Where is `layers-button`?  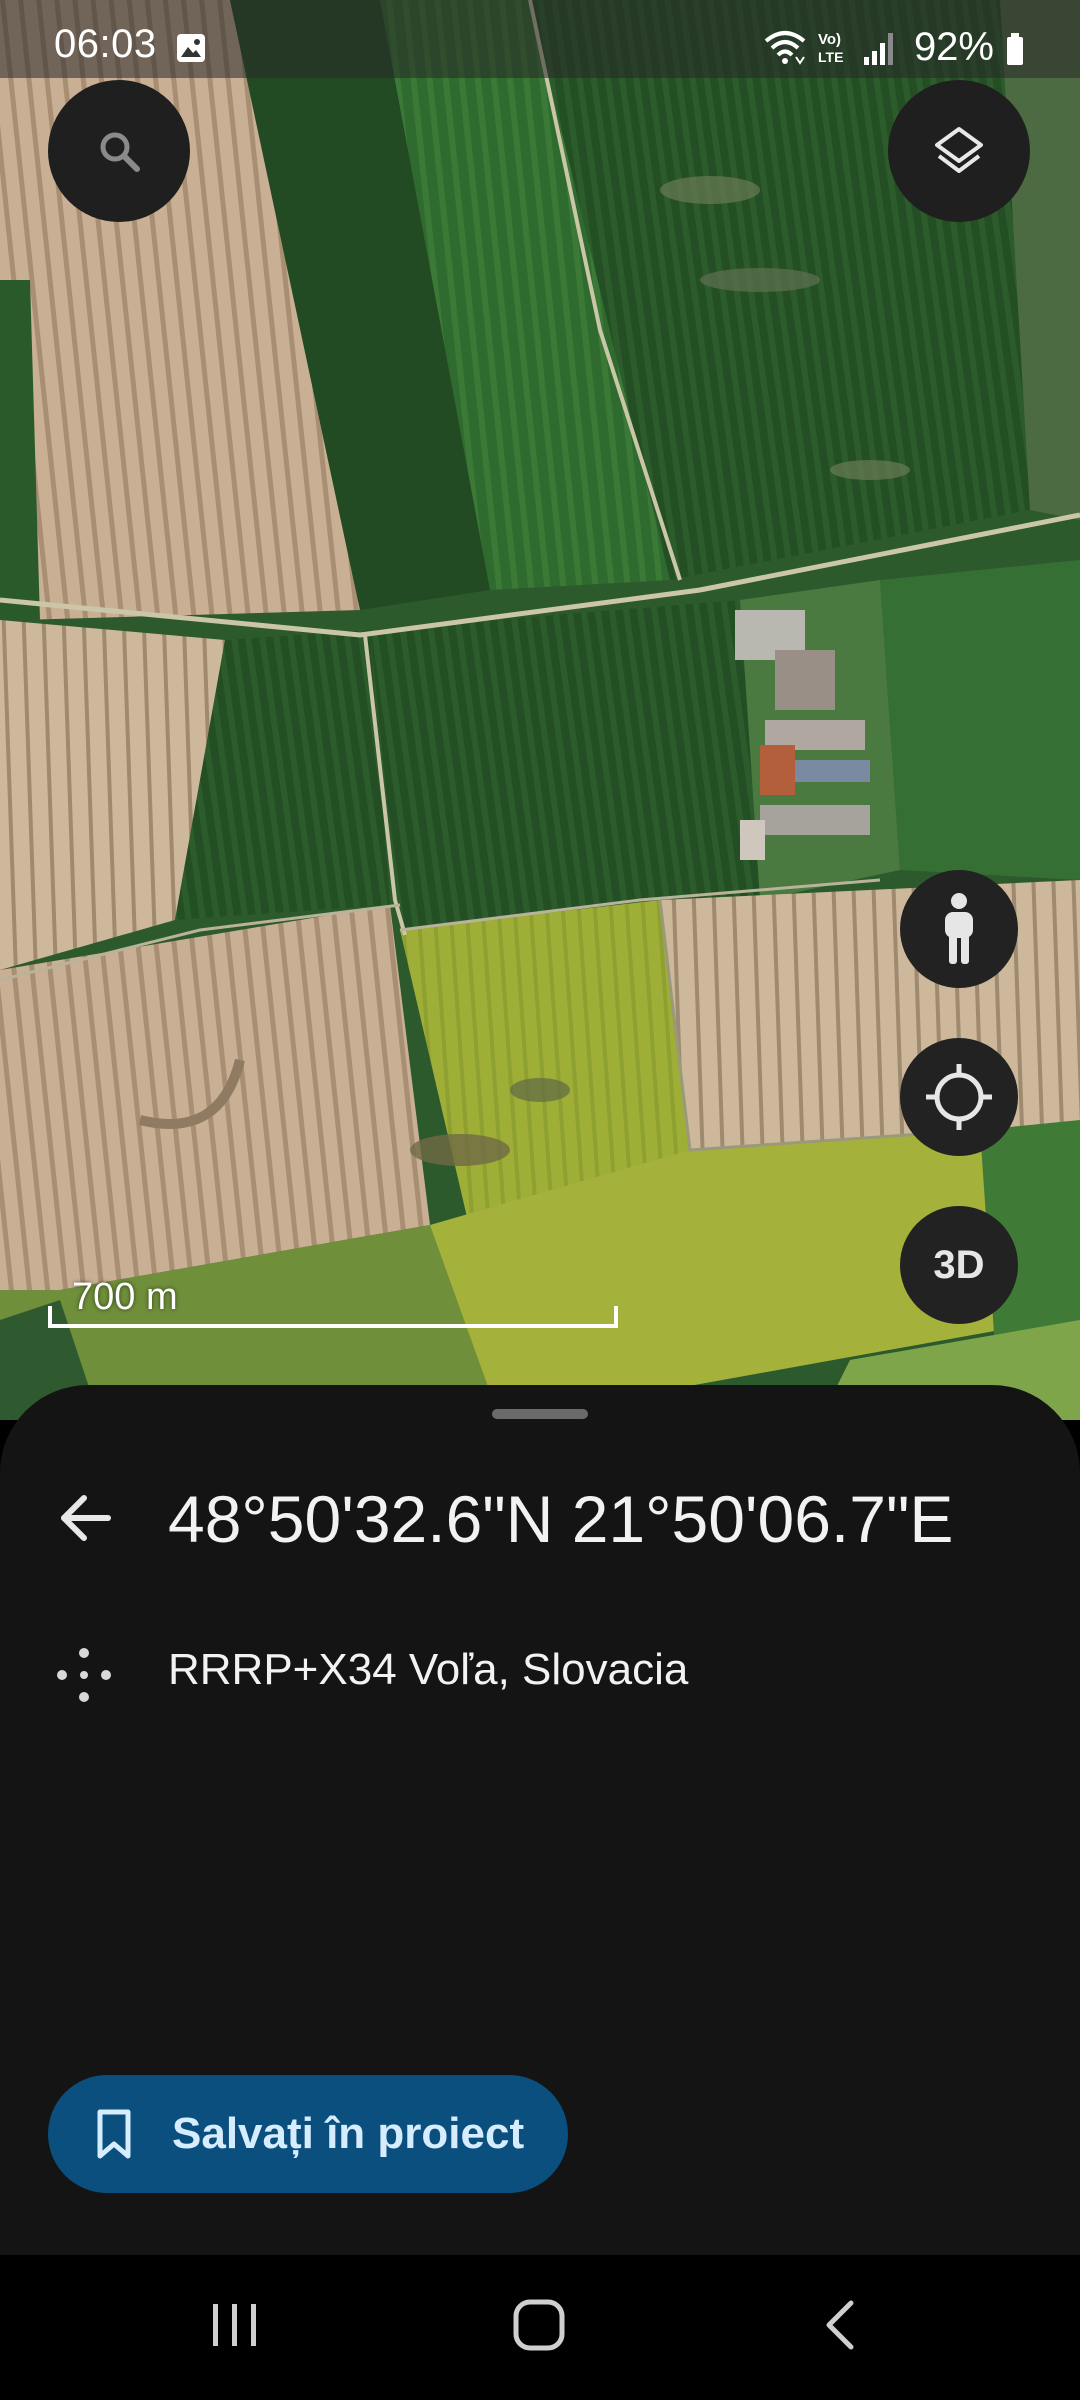
layers-button is located at coordinates (959, 151).